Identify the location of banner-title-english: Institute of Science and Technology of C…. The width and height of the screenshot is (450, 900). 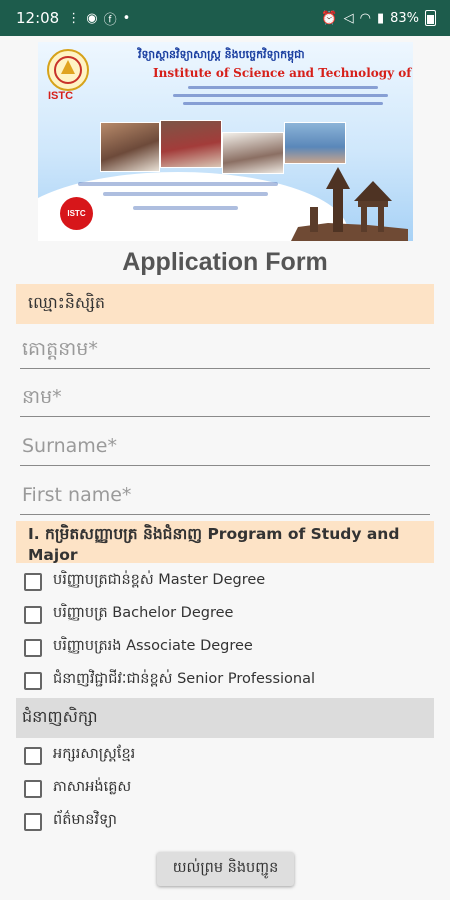
(283, 73).